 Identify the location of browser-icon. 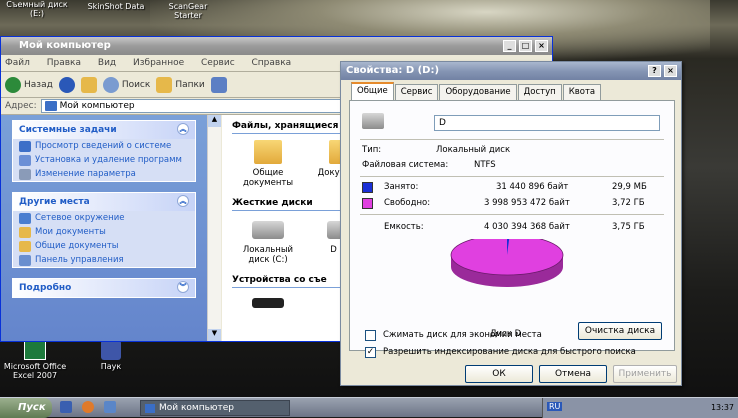
(88, 407).